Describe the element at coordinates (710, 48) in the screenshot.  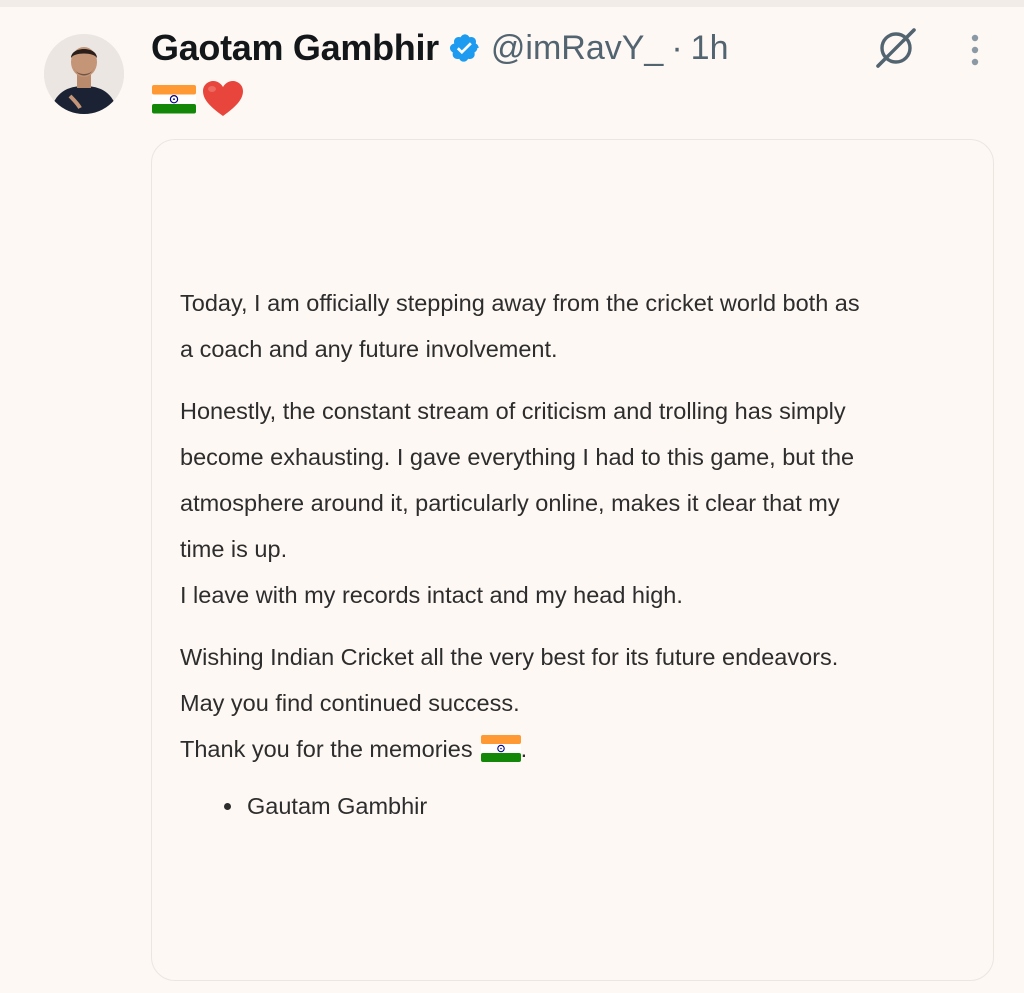
I see `post-time: 1h` at that location.